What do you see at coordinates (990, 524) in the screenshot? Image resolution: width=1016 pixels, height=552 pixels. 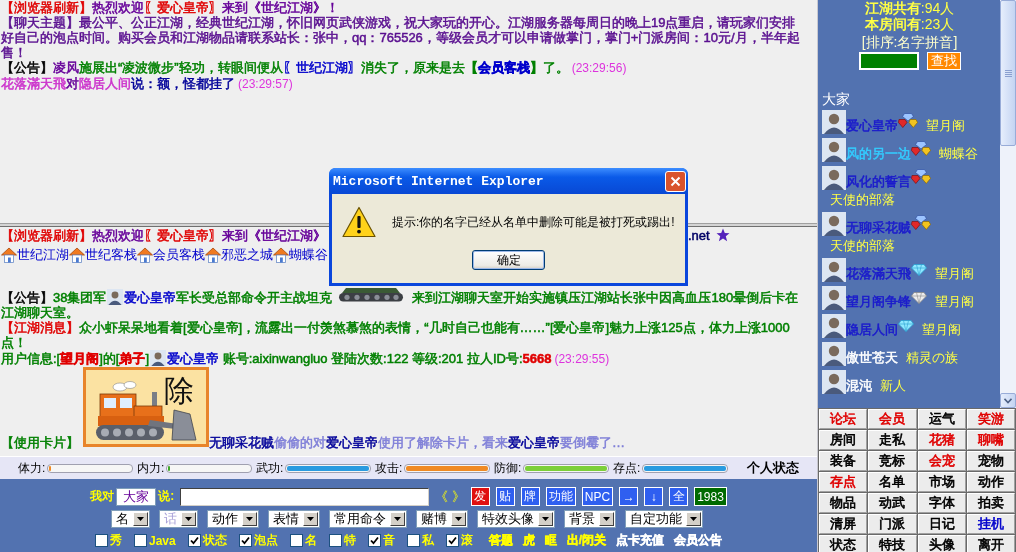 I see `menu-button: 挂机` at bounding box center [990, 524].